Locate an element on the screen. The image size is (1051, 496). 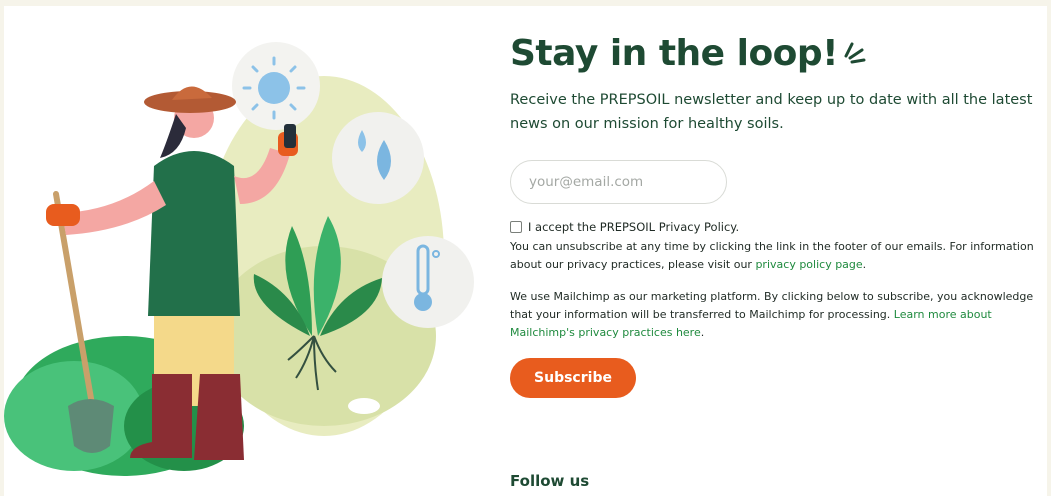
thermometer-icon is located at coordinates (428, 282).